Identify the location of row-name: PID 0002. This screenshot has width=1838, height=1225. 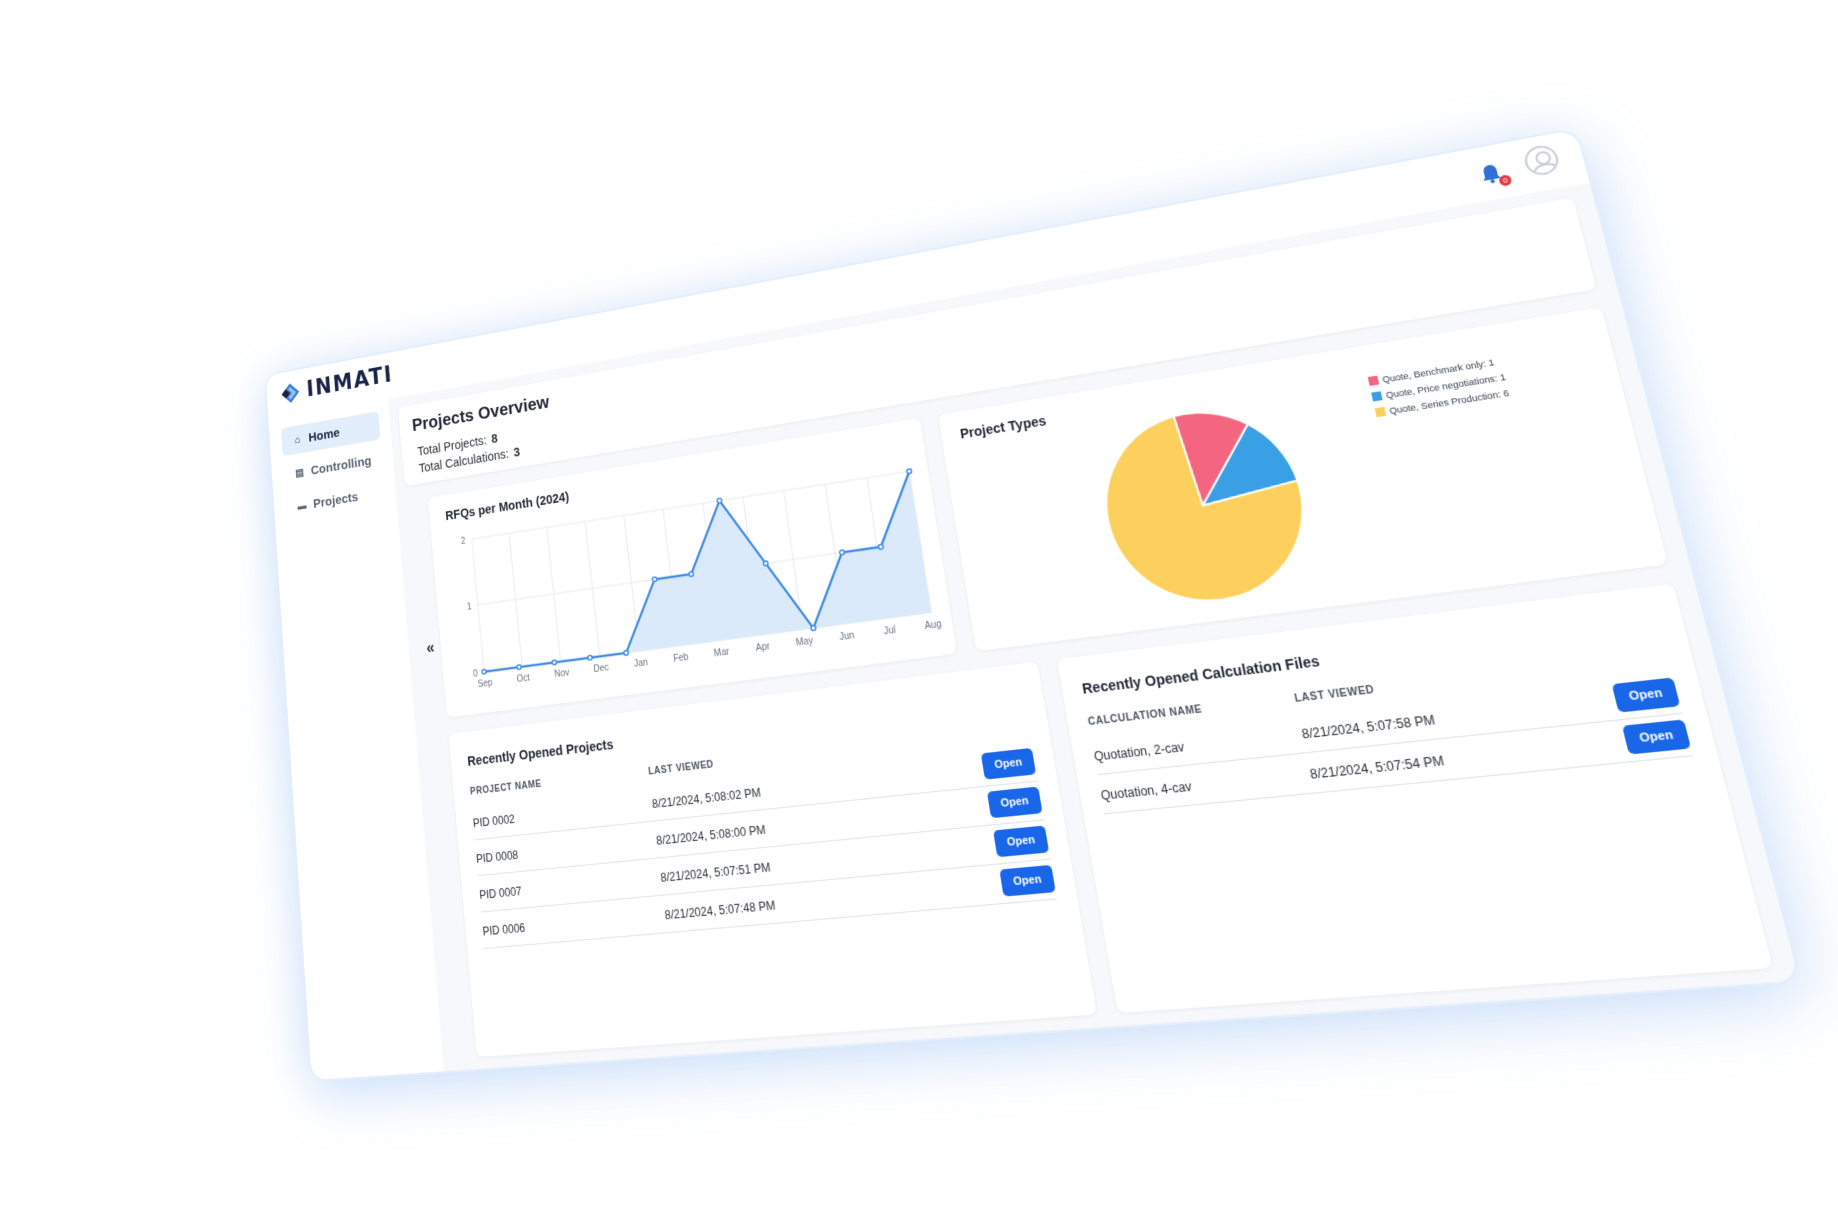
(494, 821).